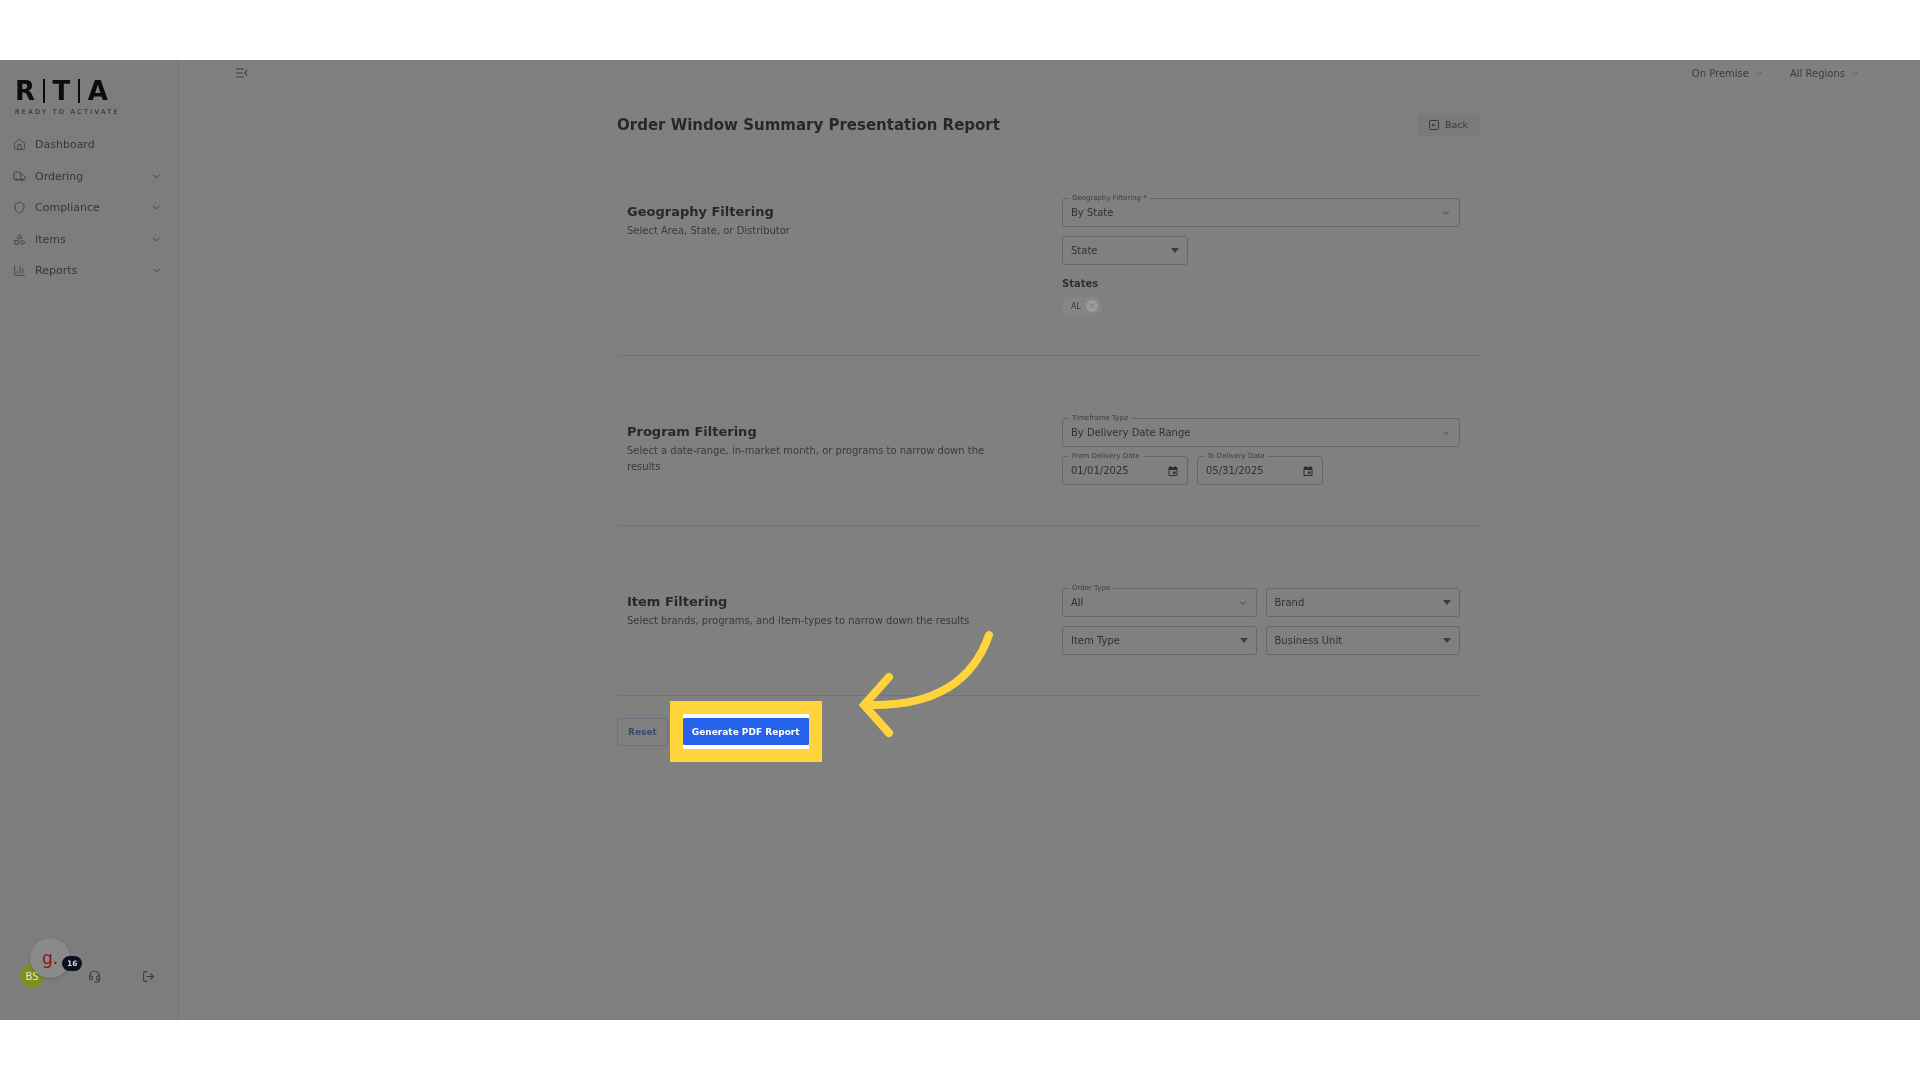 This screenshot has width=1920, height=1080. Describe the element at coordinates (19, 239) in the screenshot. I see `shapes-icon` at that location.